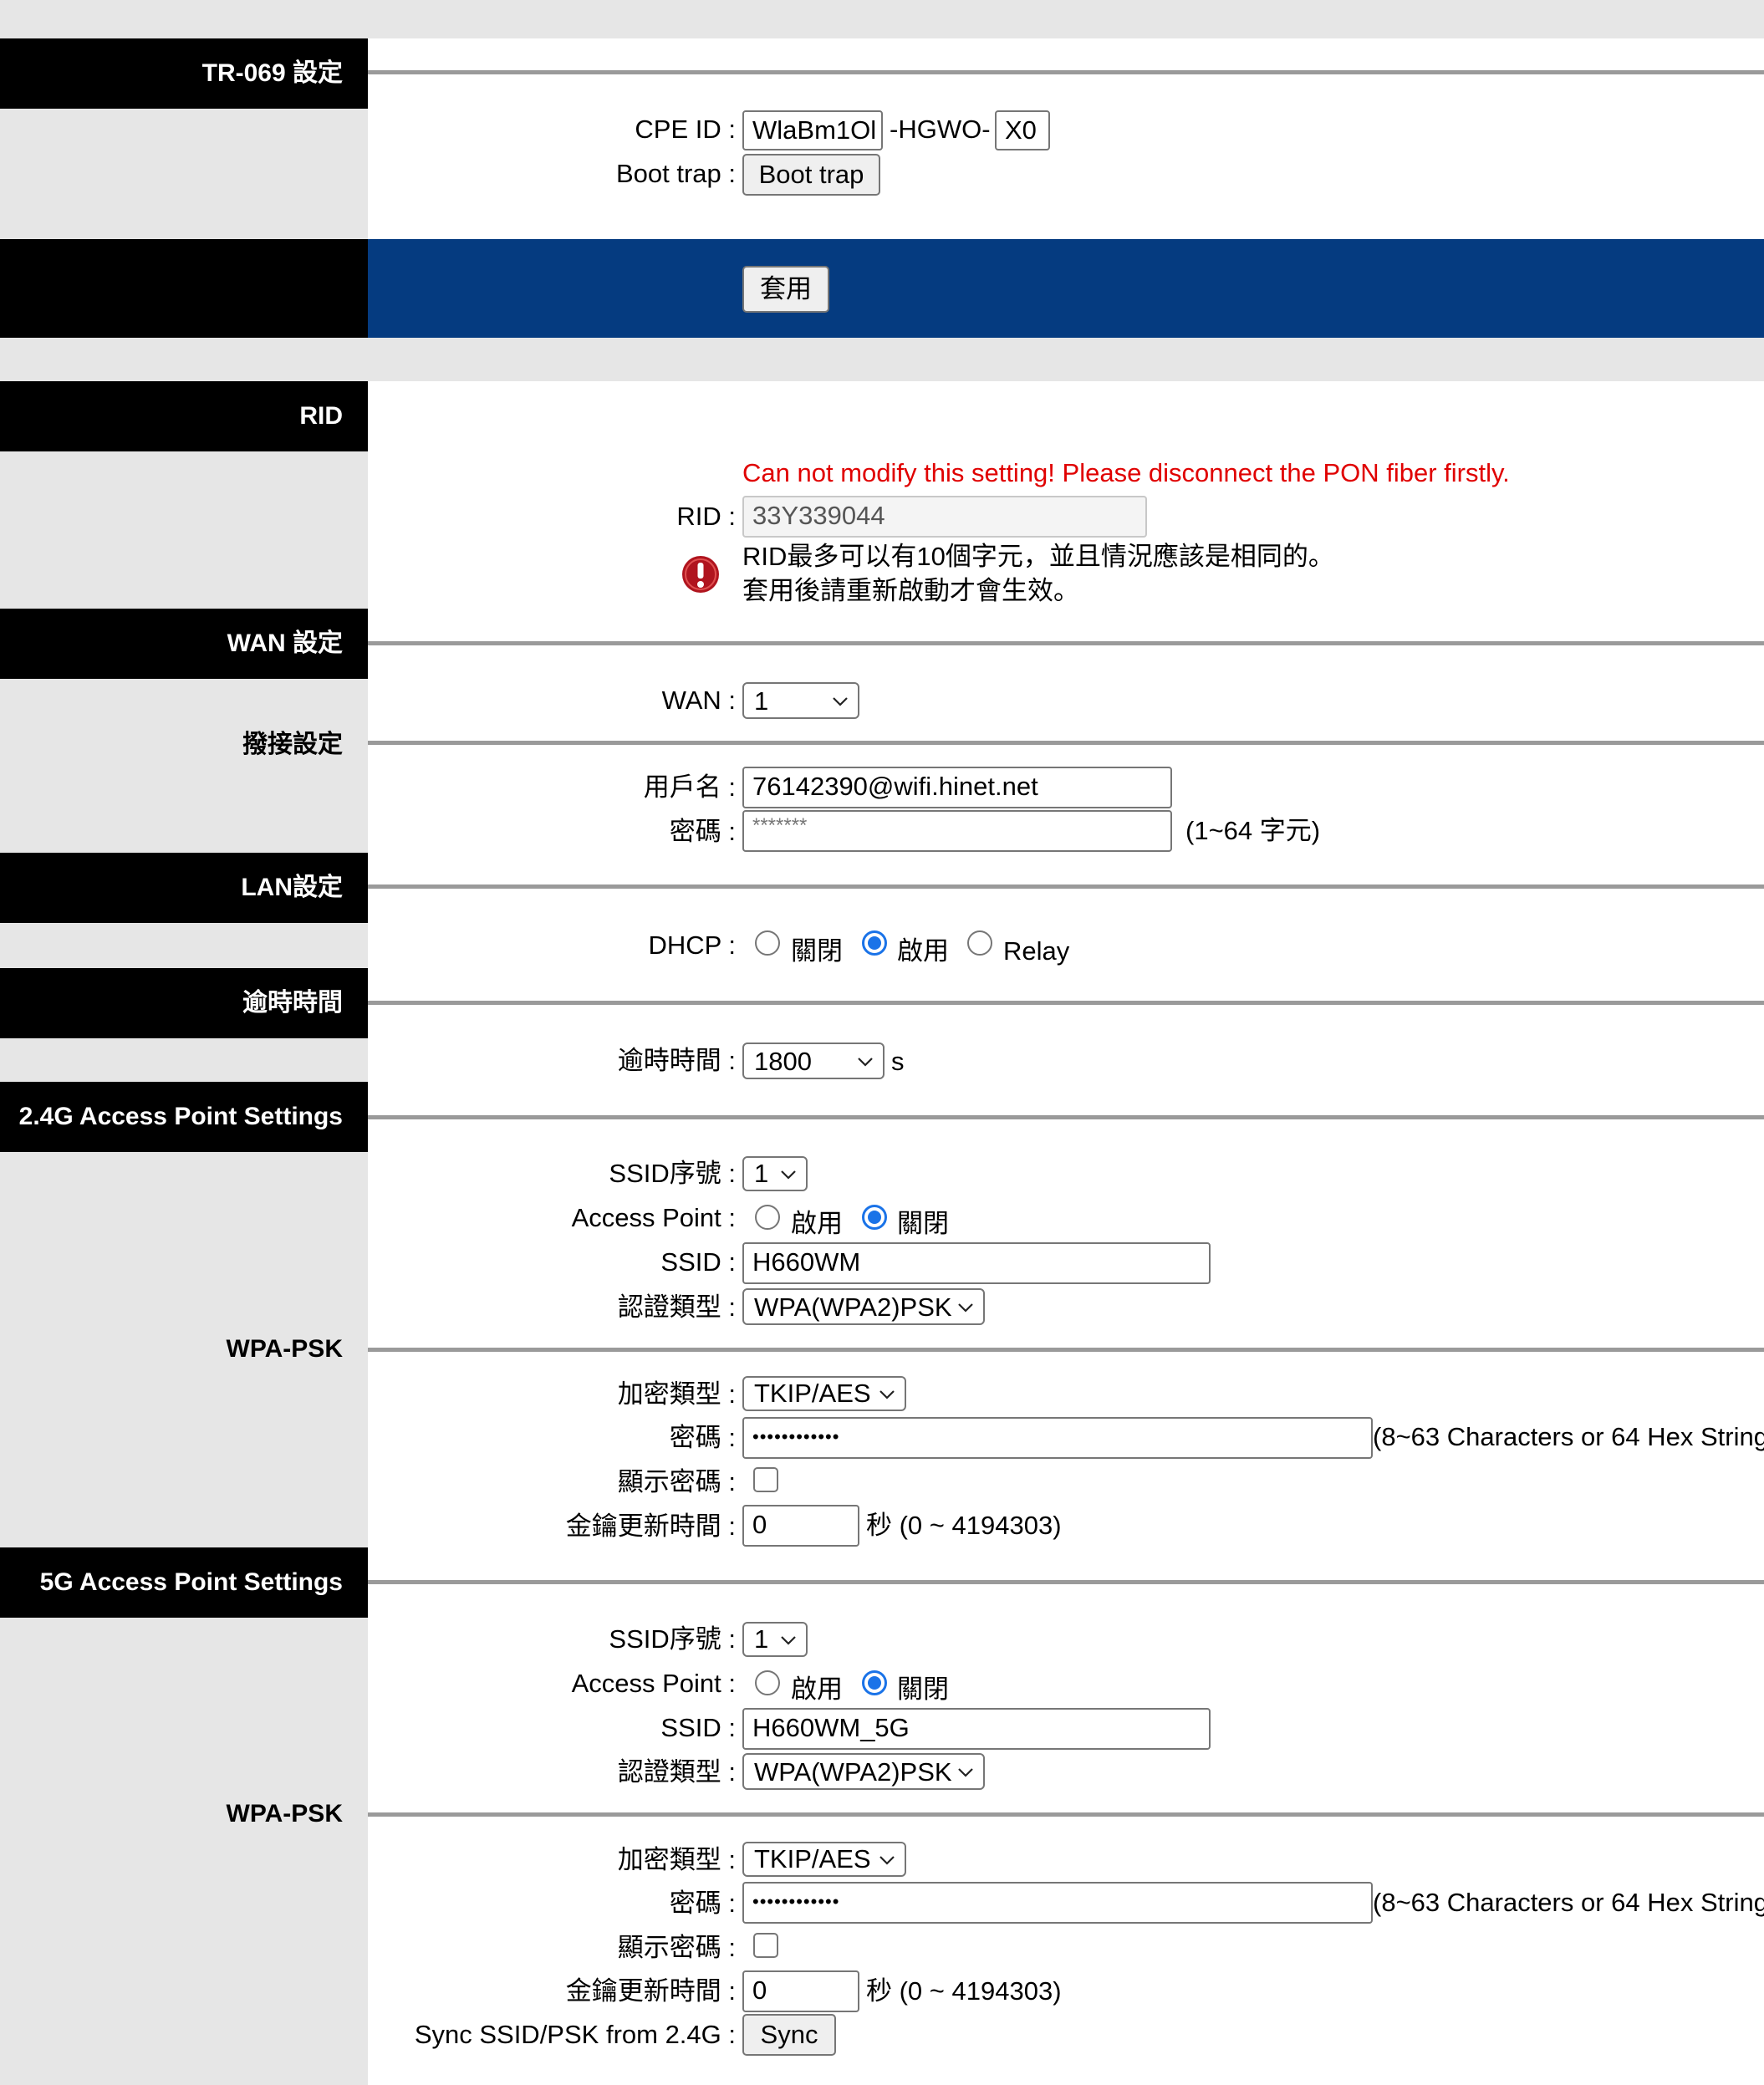 Image resolution: width=1764 pixels, height=2085 pixels. What do you see at coordinates (653, 1217) in the screenshot?
I see `ap24-access-point-label: Access Point :` at bounding box center [653, 1217].